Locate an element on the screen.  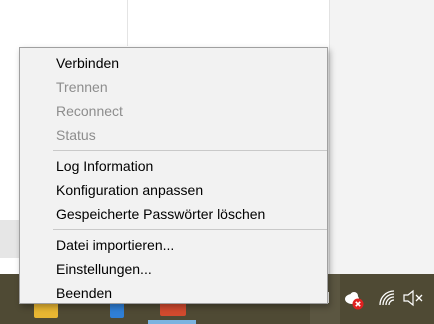
wifi-icon is located at coordinates (387, 299).